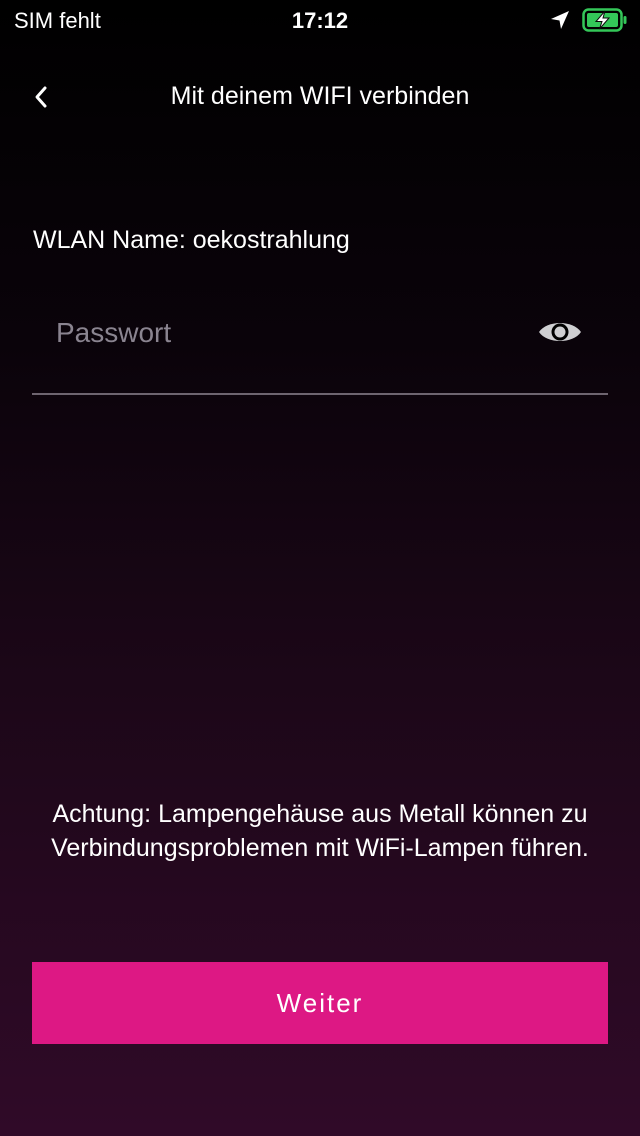 The width and height of the screenshot is (640, 1136). I want to click on location-arrow-icon, so click(560, 20).